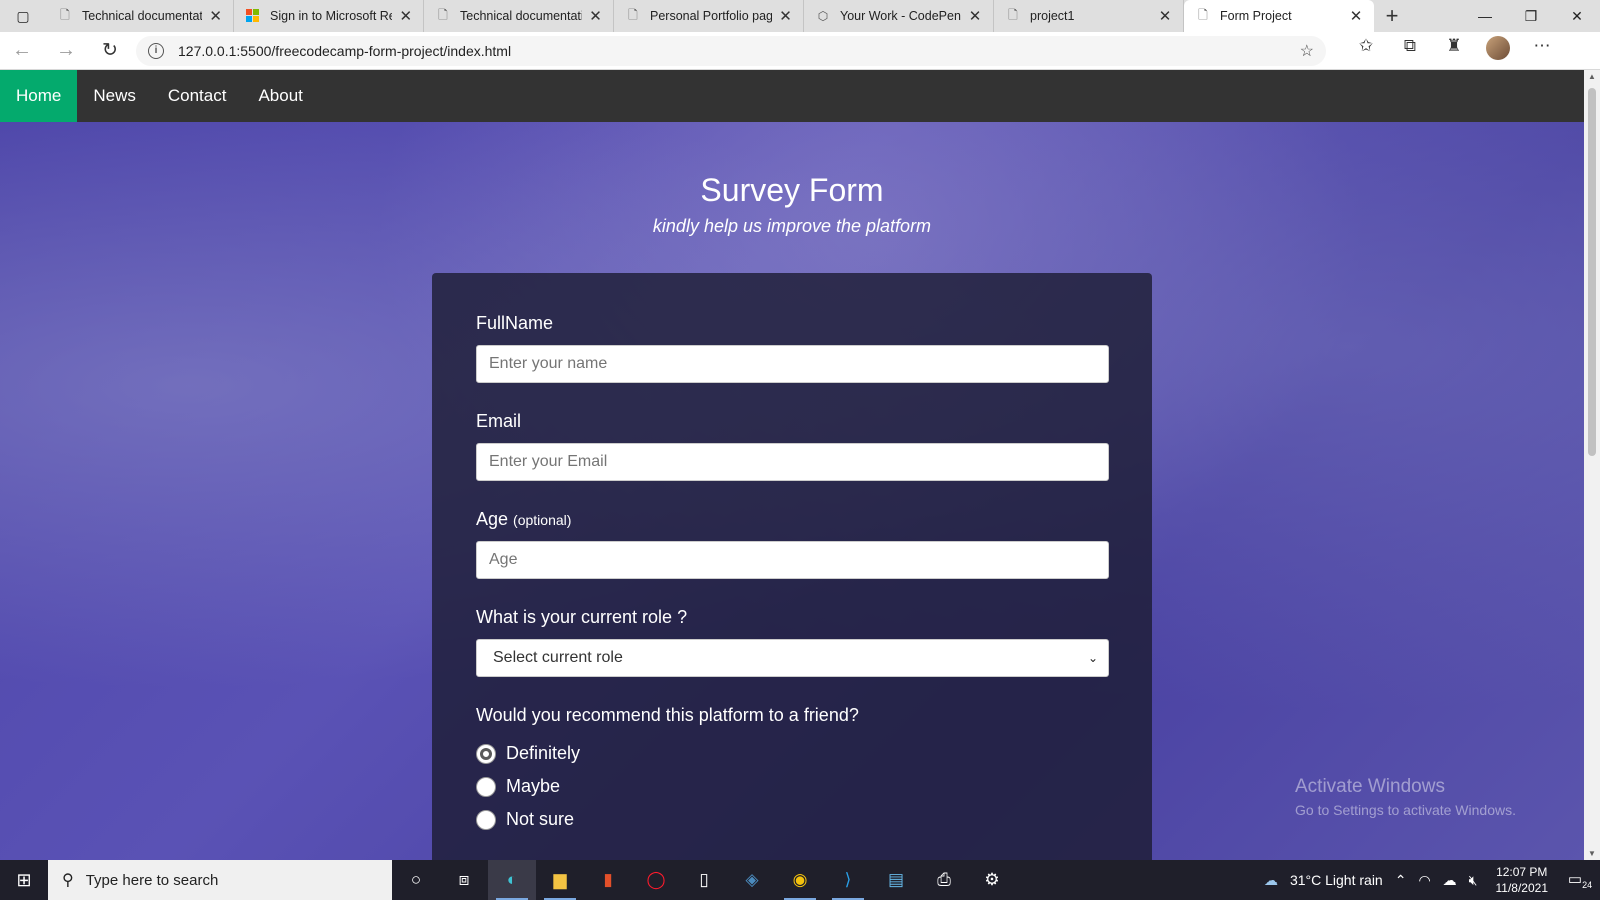 The width and height of the screenshot is (1600, 900). I want to click on new-tab-button: +, so click(1392, 16).